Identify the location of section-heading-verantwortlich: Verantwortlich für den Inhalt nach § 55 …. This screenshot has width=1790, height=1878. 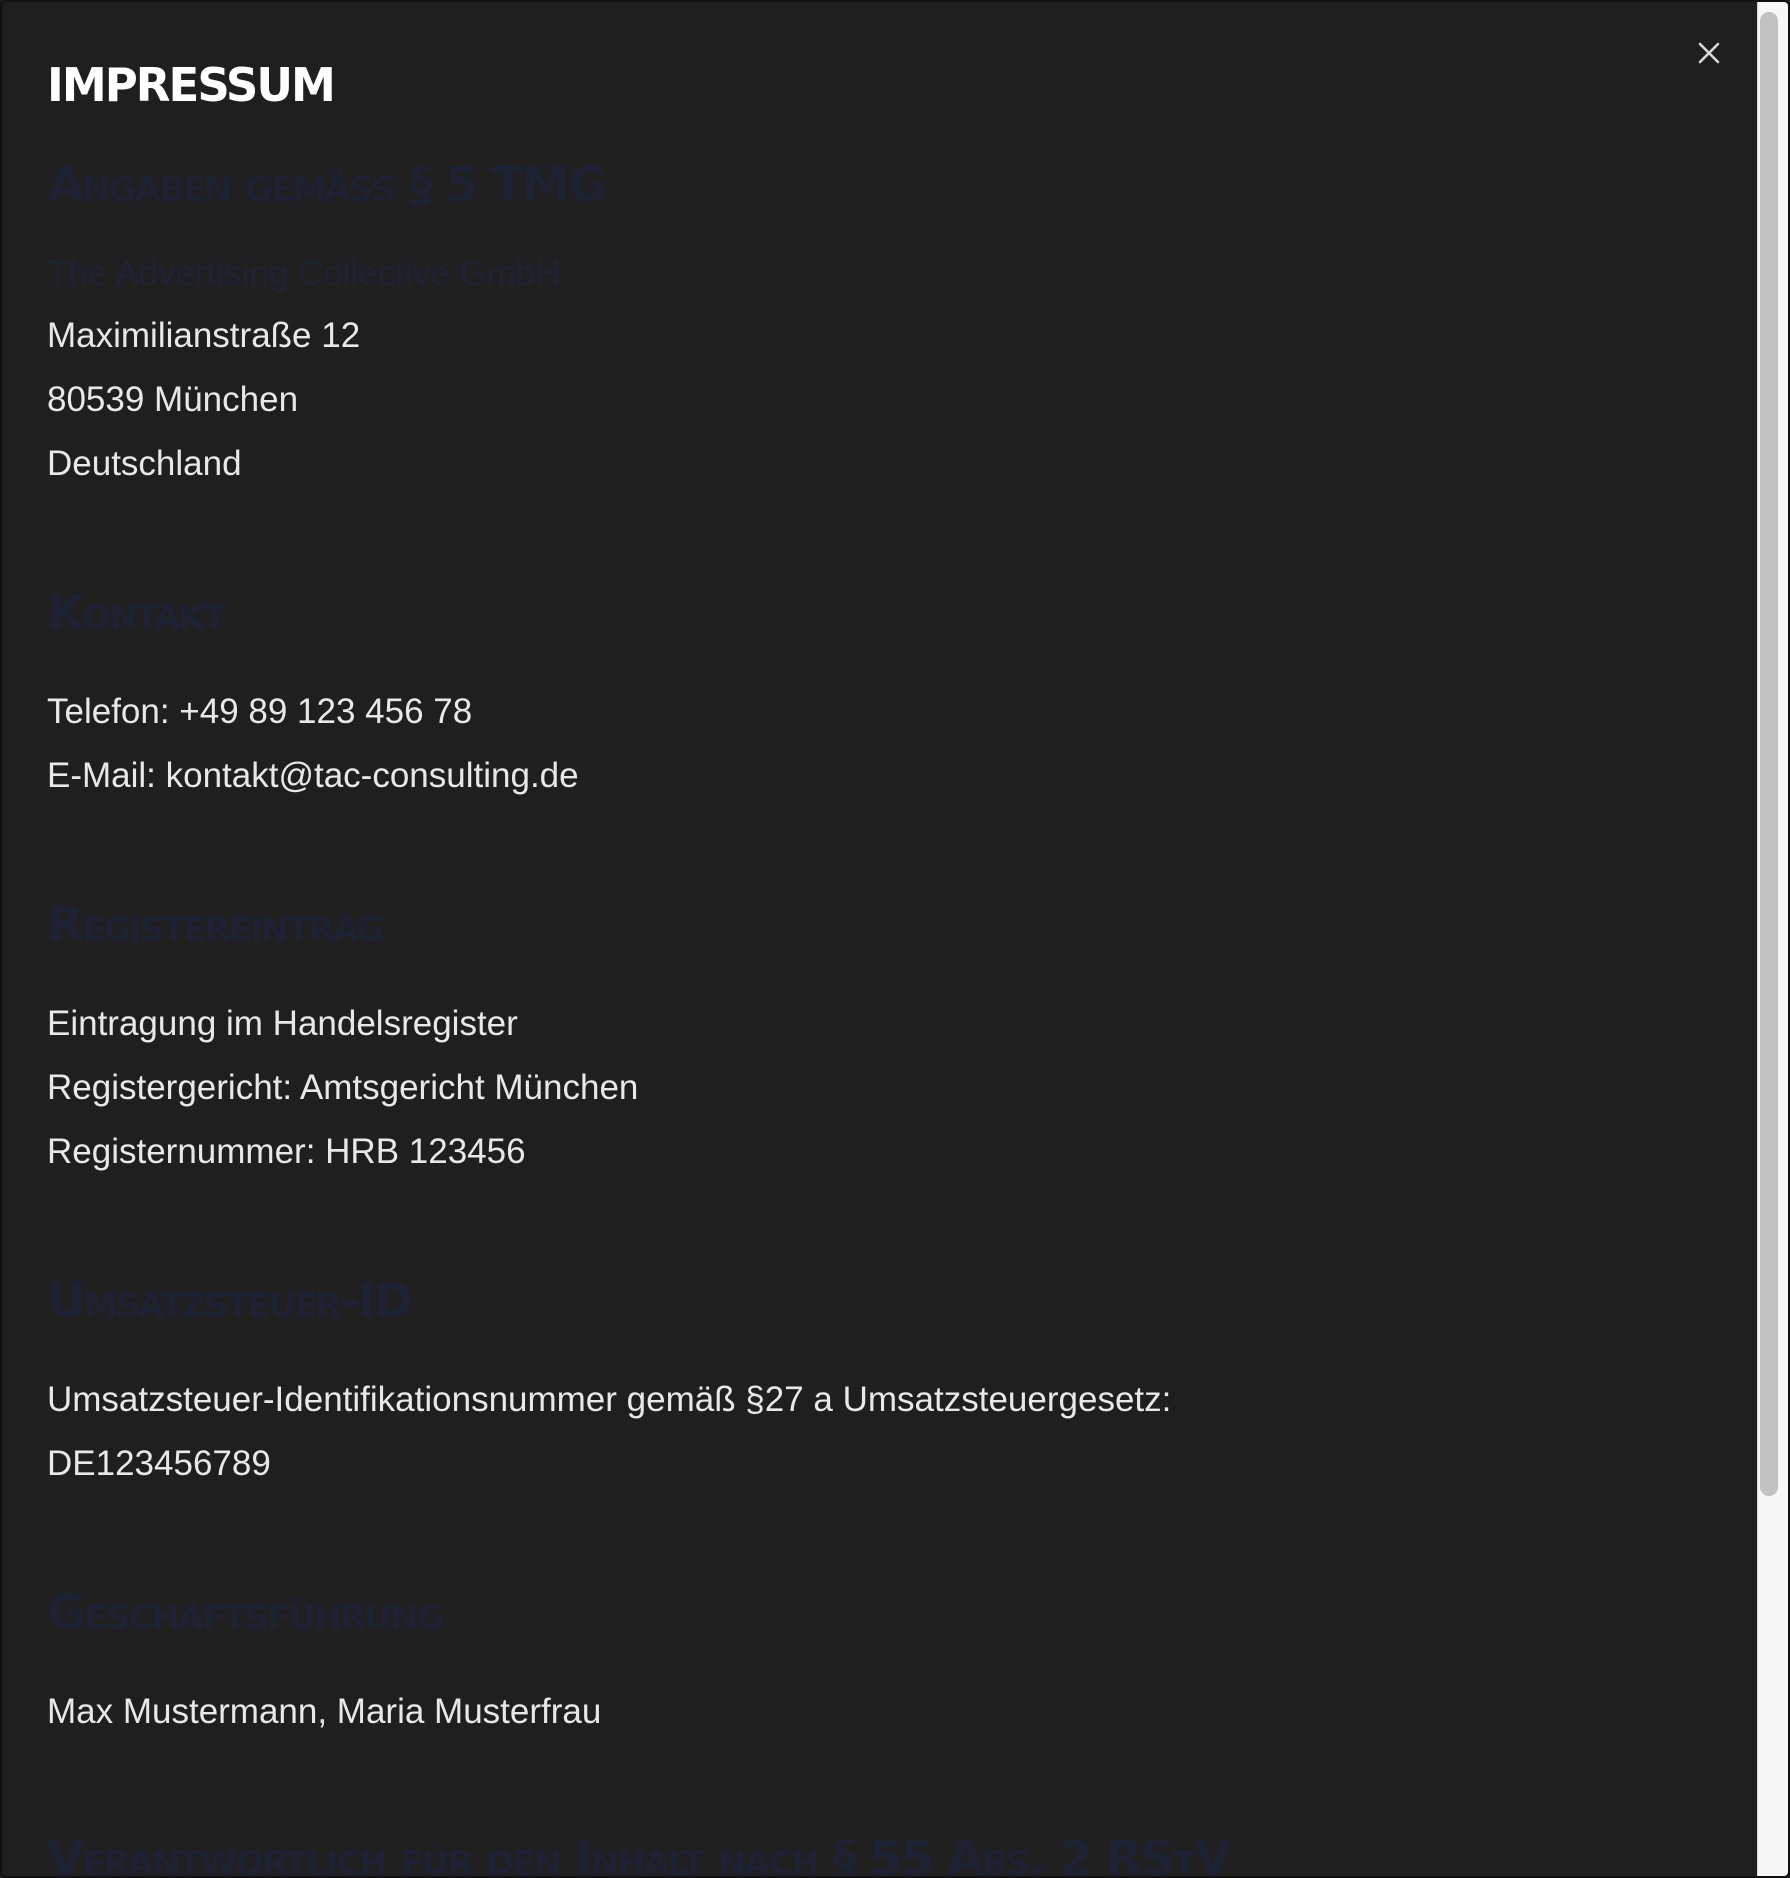
(639, 1854).